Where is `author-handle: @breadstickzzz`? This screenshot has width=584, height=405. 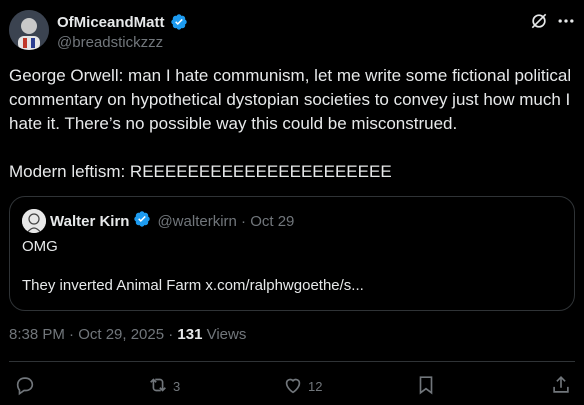 author-handle: @breadstickzzz is located at coordinates (122, 42).